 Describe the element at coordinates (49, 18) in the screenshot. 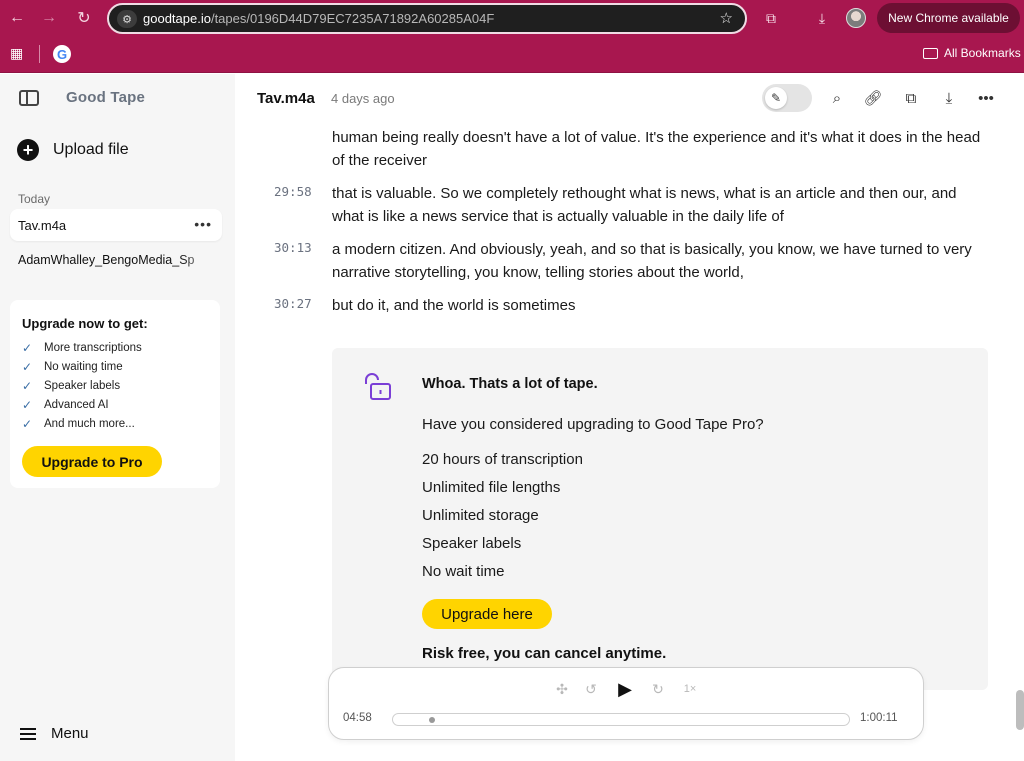

I see `forward-arrow-icon: →` at that location.